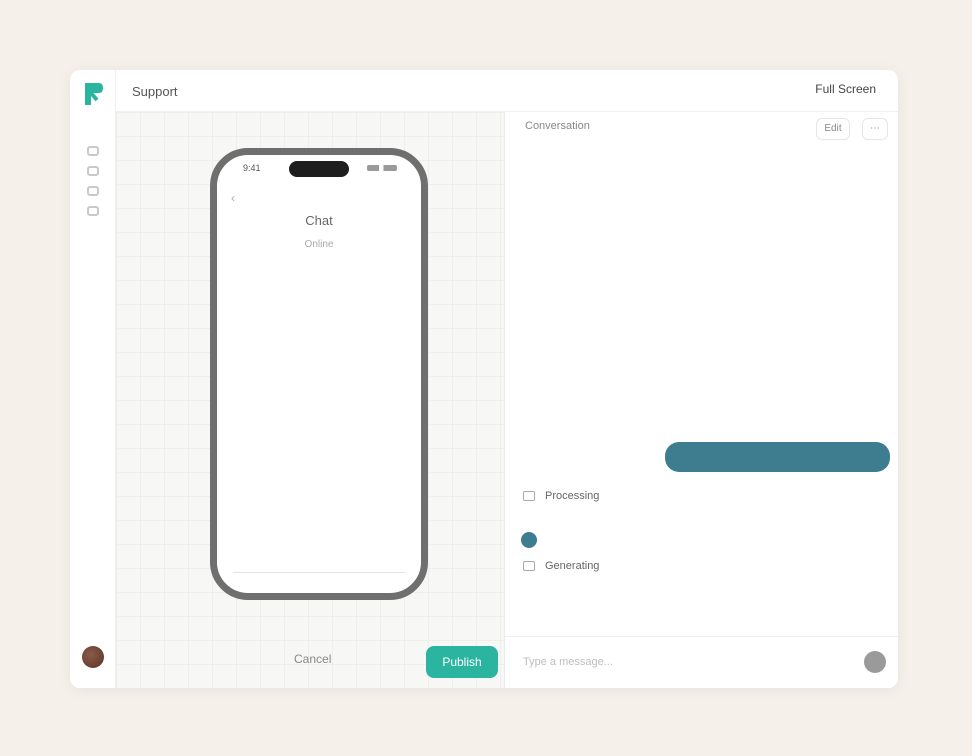 The height and width of the screenshot is (756, 972). I want to click on battery-icon, so click(382, 168).